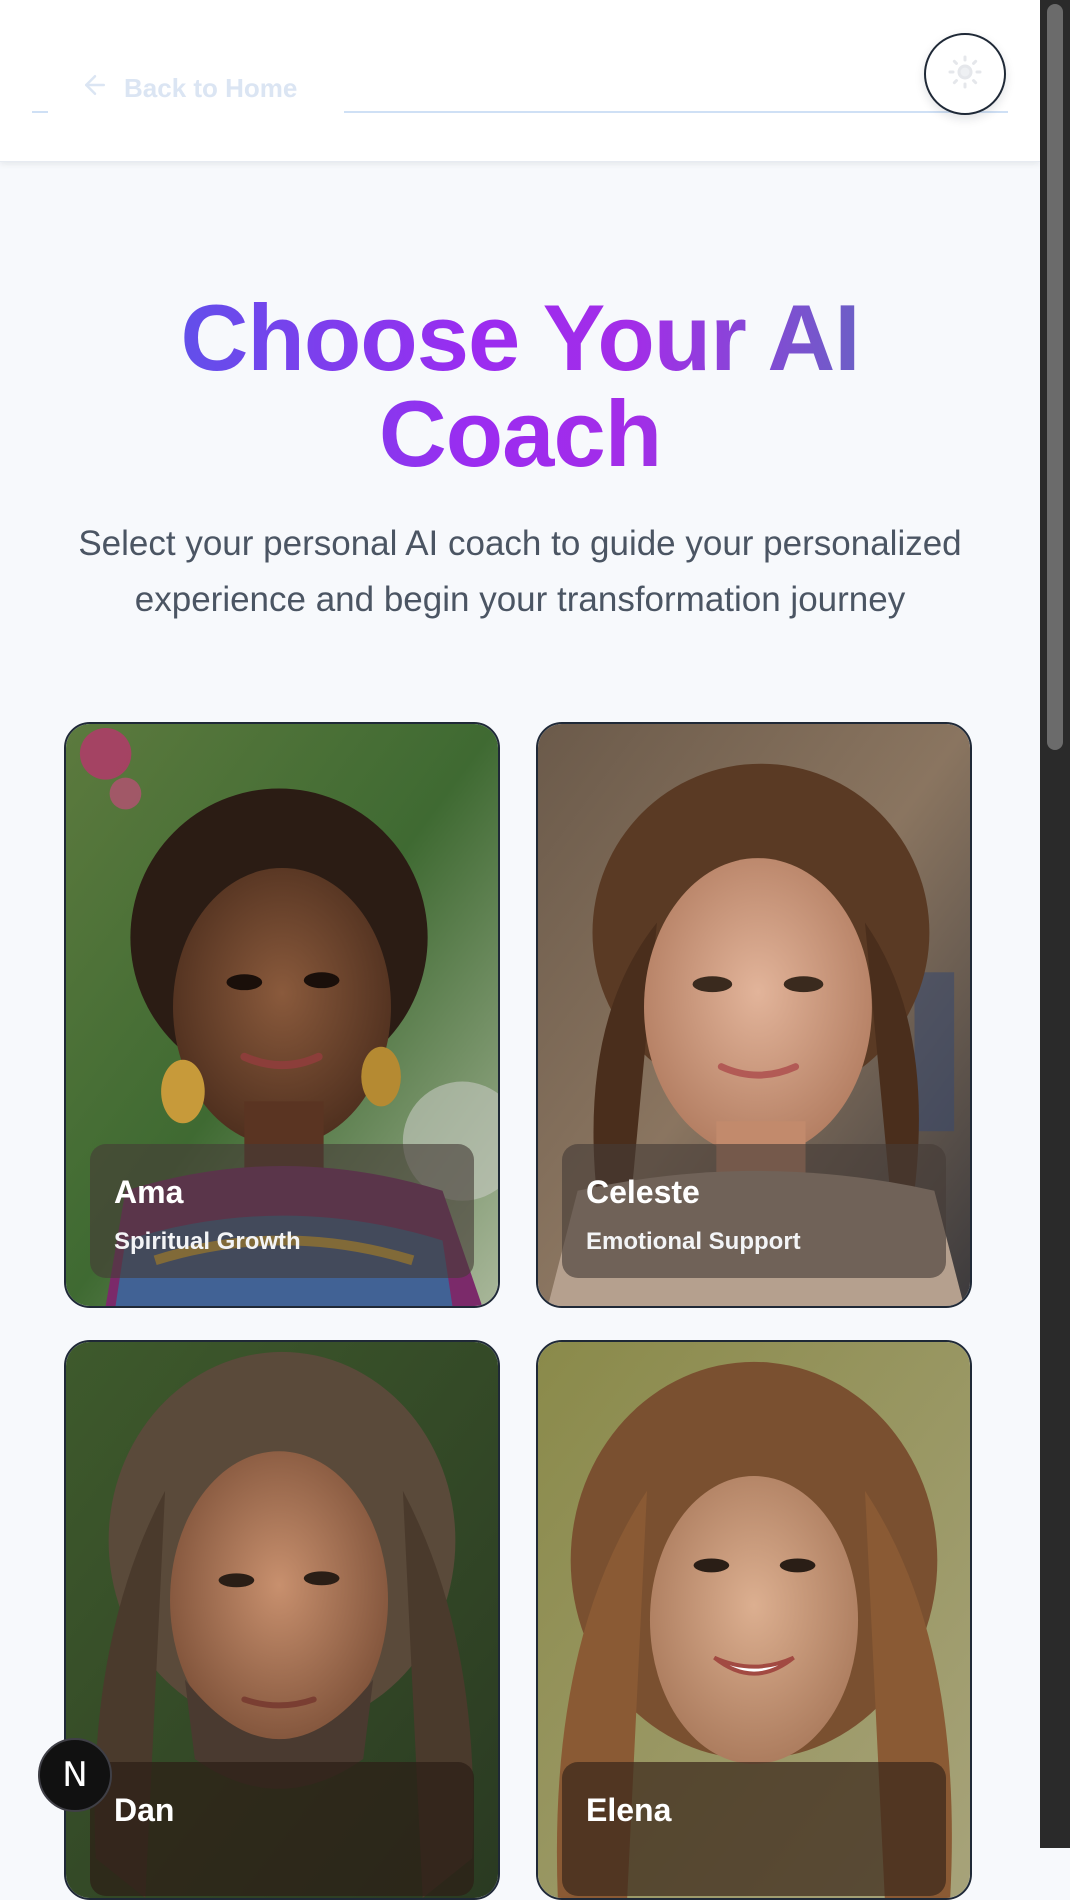  Describe the element at coordinates (1055, 377) in the screenshot. I see `scrollbar-thumb` at that location.